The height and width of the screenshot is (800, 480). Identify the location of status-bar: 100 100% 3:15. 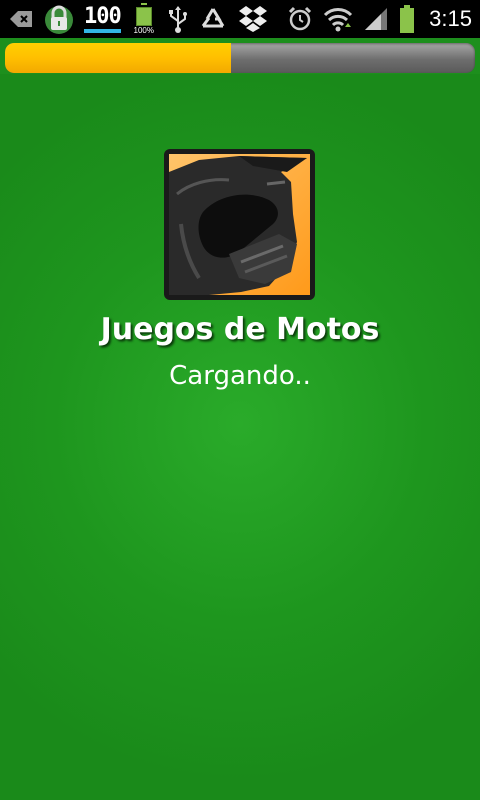
(240, 19).